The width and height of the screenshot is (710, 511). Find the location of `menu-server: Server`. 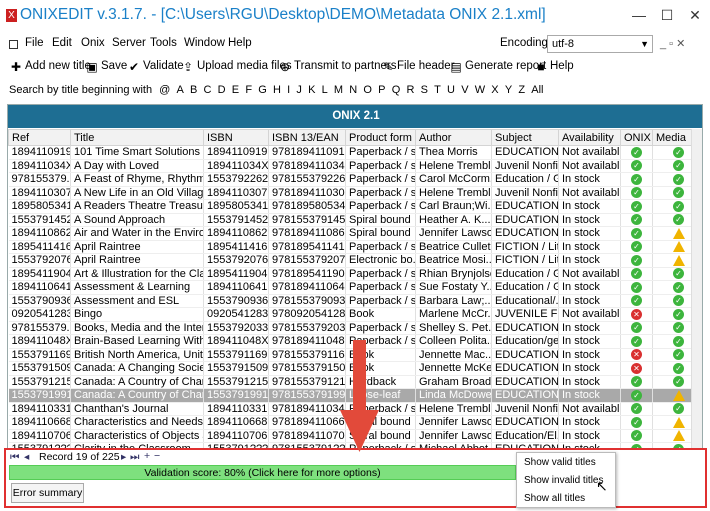

menu-server: Server is located at coordinates (129, 43).